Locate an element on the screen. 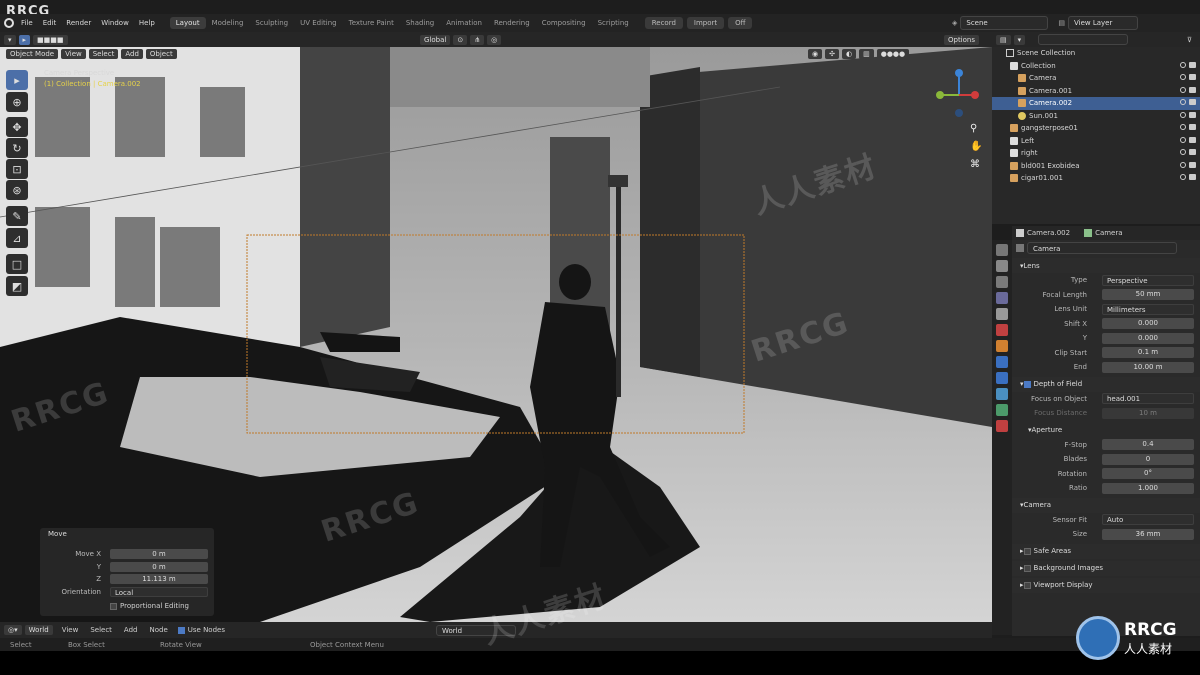 The height and width of the screenshot is (675, 1200). camera-section-header: ▾ Camera is located at coordinates (1106, 505).